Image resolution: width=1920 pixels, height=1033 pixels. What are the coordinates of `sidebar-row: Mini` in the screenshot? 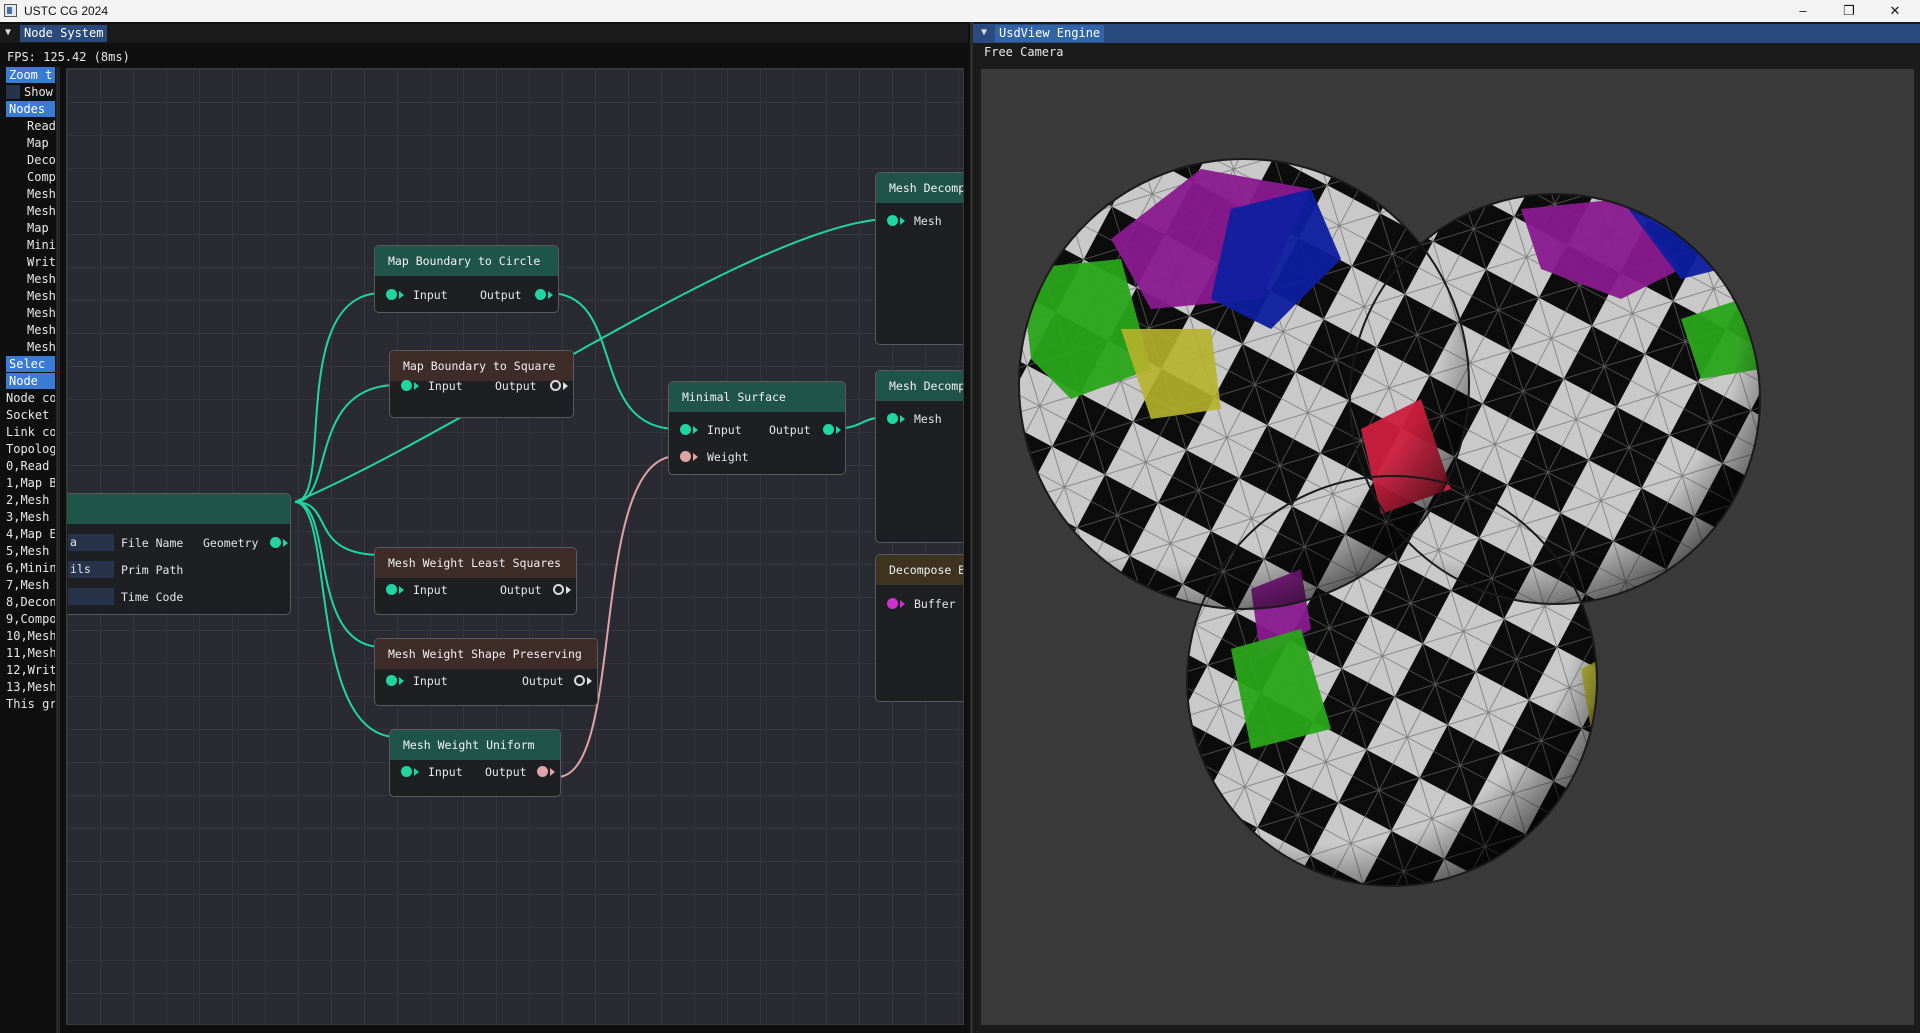 It's located at (30, 245).